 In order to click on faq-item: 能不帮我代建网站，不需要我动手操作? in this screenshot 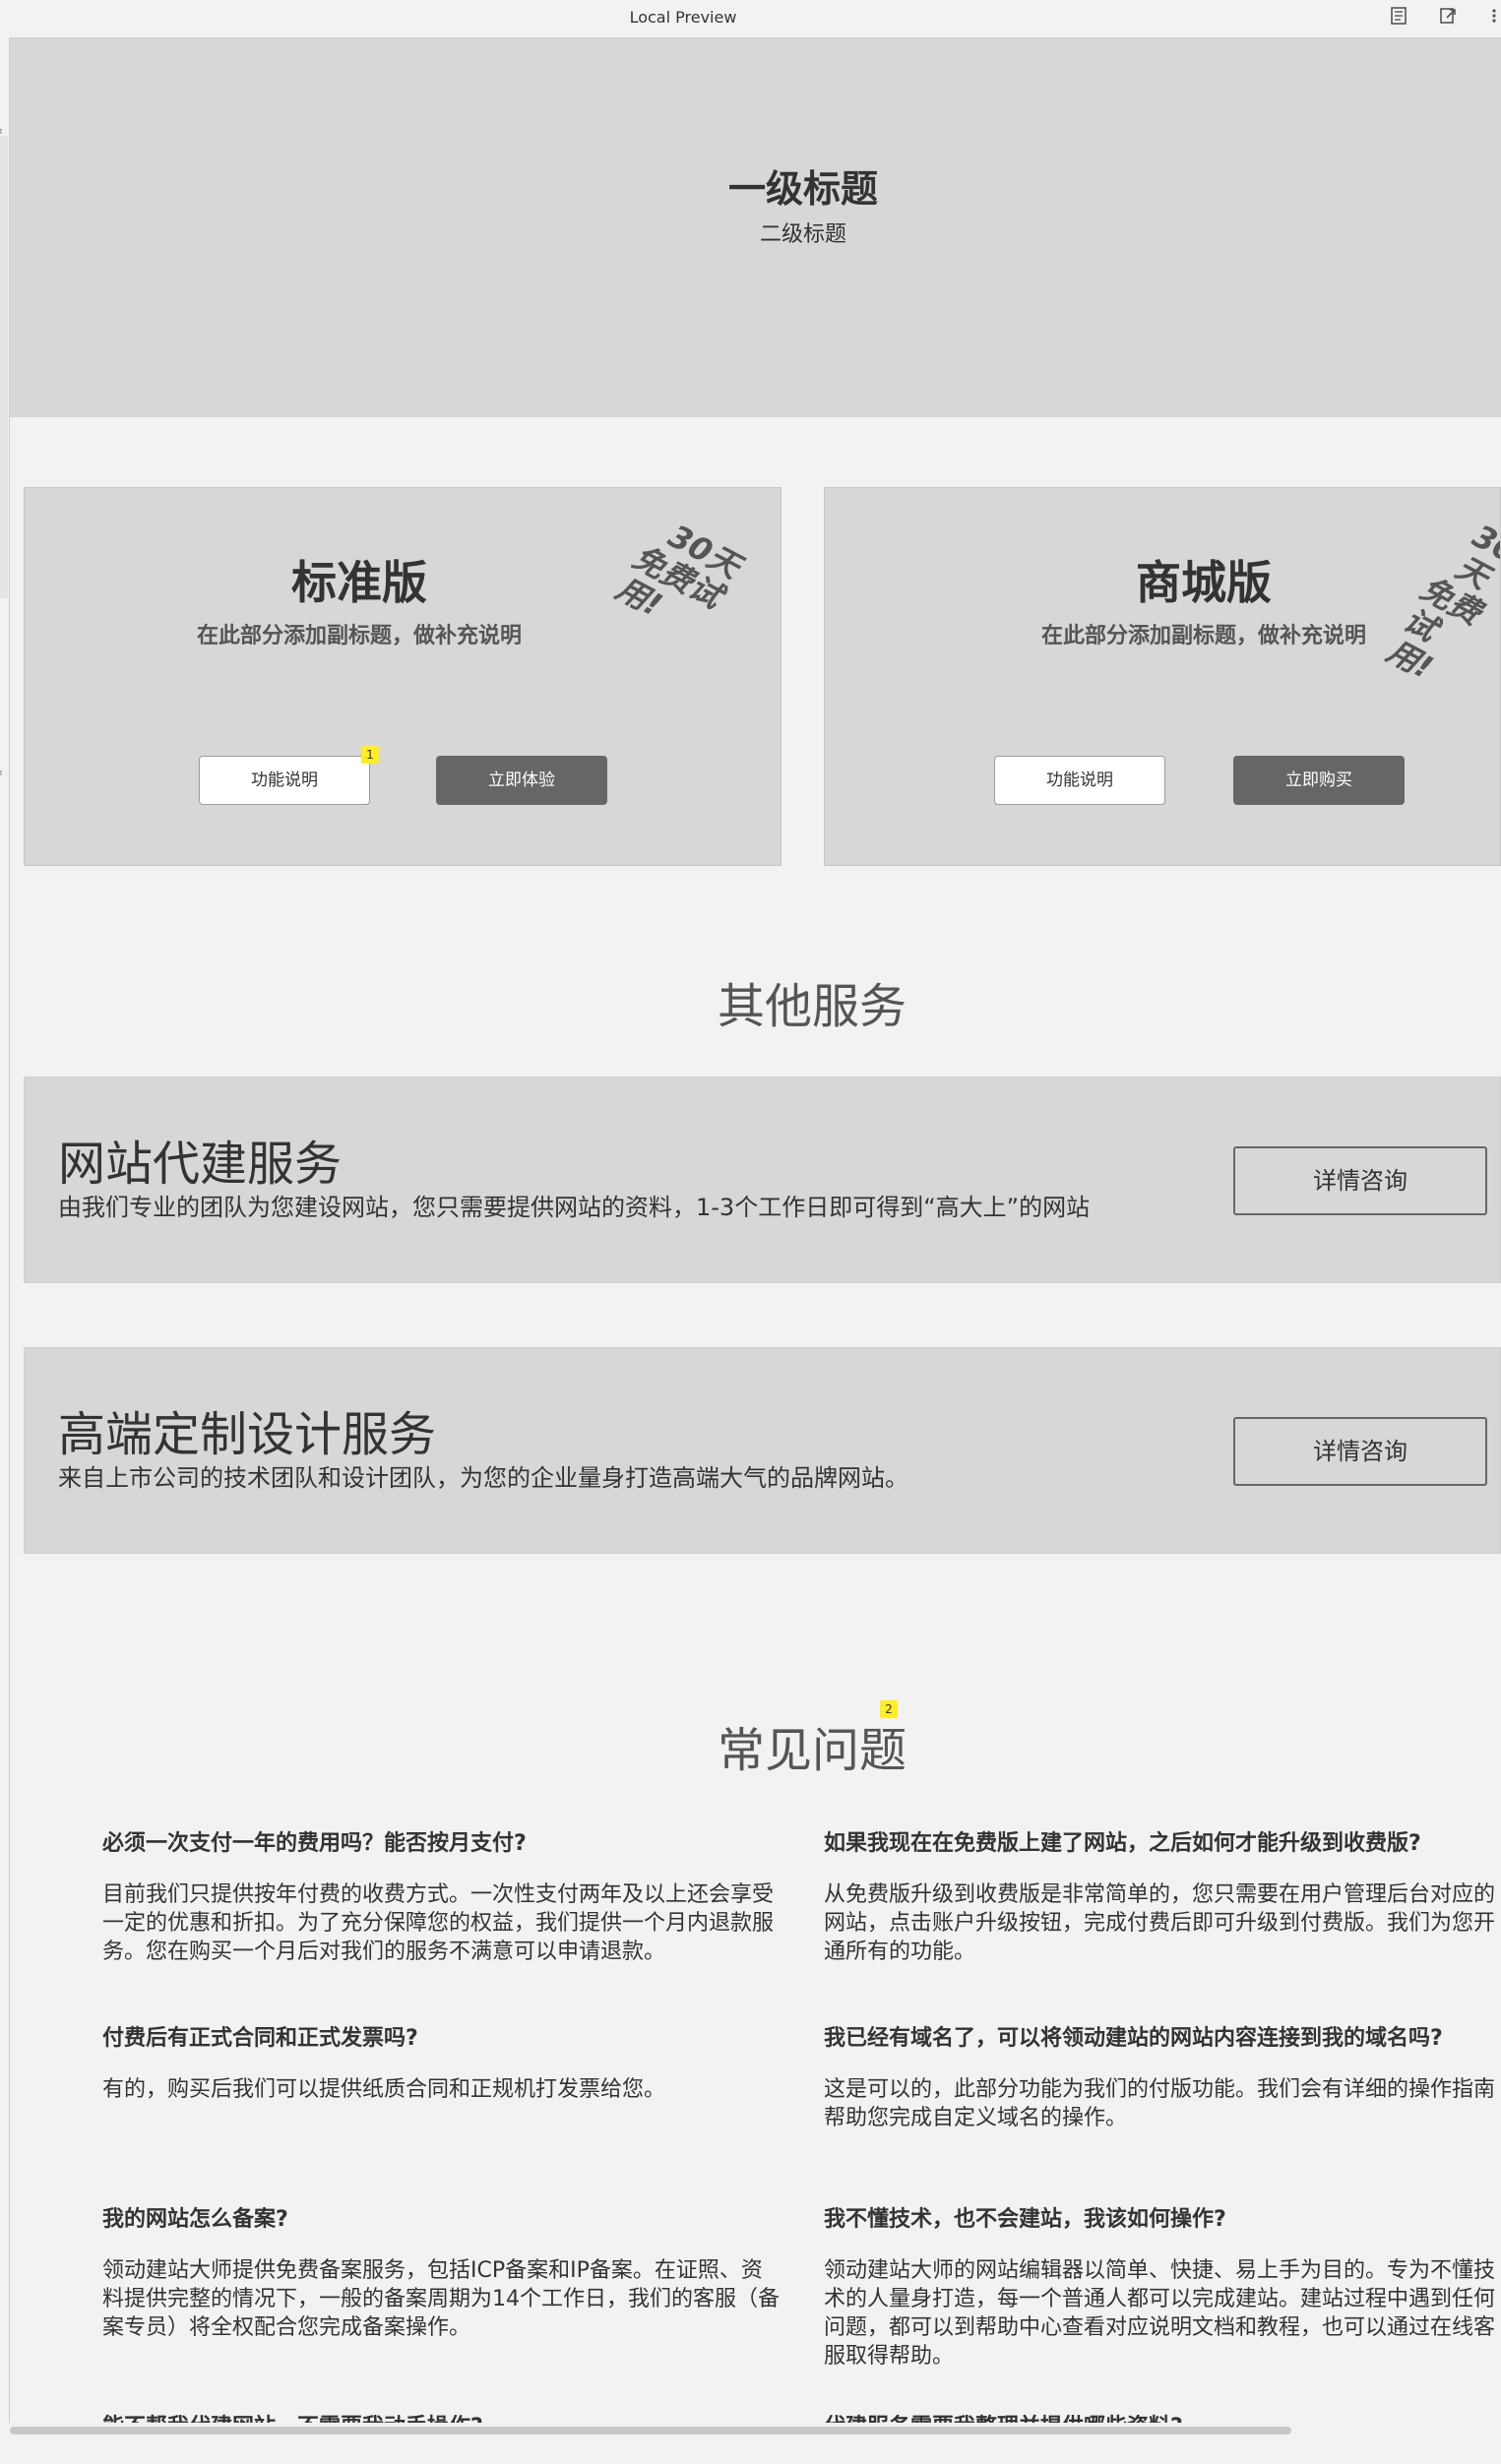, I will do `click(442, 2436)`.